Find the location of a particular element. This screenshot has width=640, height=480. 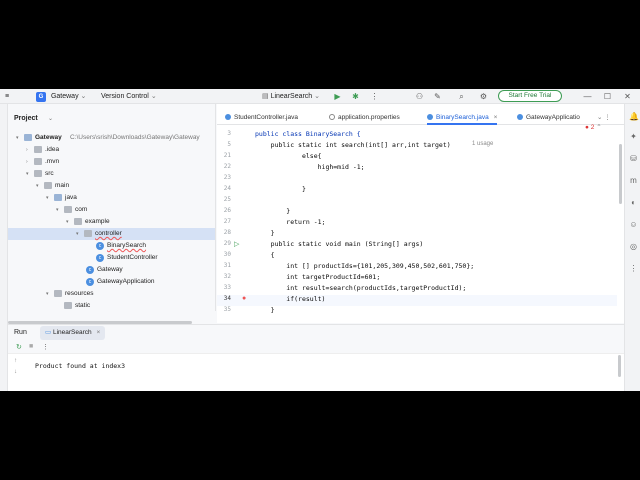

tree-item-example: ▾ example is located at coordinates (111, 222).